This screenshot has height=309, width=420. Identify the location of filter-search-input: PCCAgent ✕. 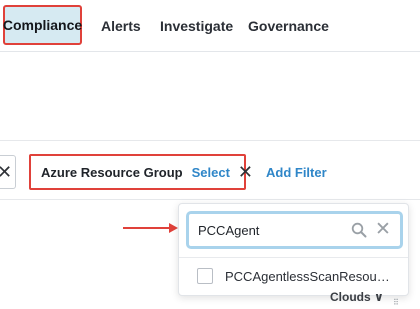
(294, 230).